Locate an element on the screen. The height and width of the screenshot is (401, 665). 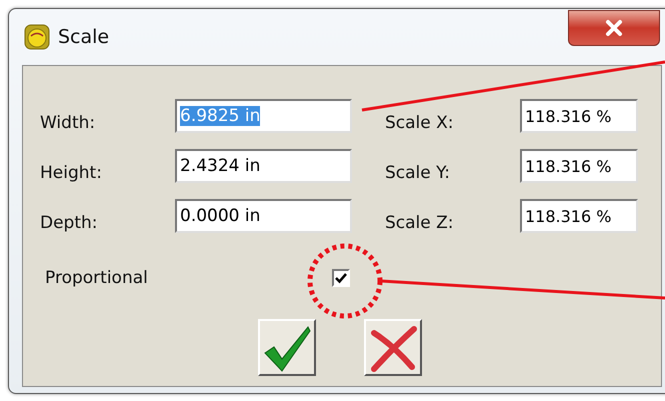
app-logo-icon is located at coordinates (37, 37).